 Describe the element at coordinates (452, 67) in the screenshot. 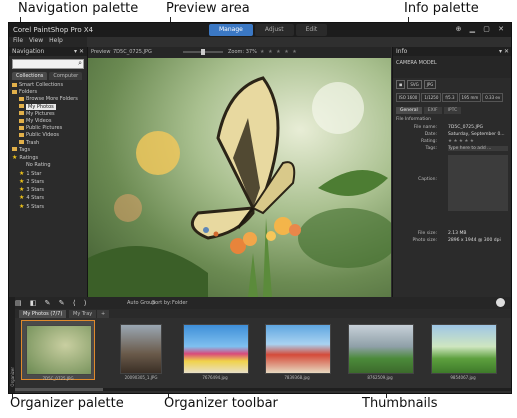

I see `camera-model: CAMERA MODEL` at that location.